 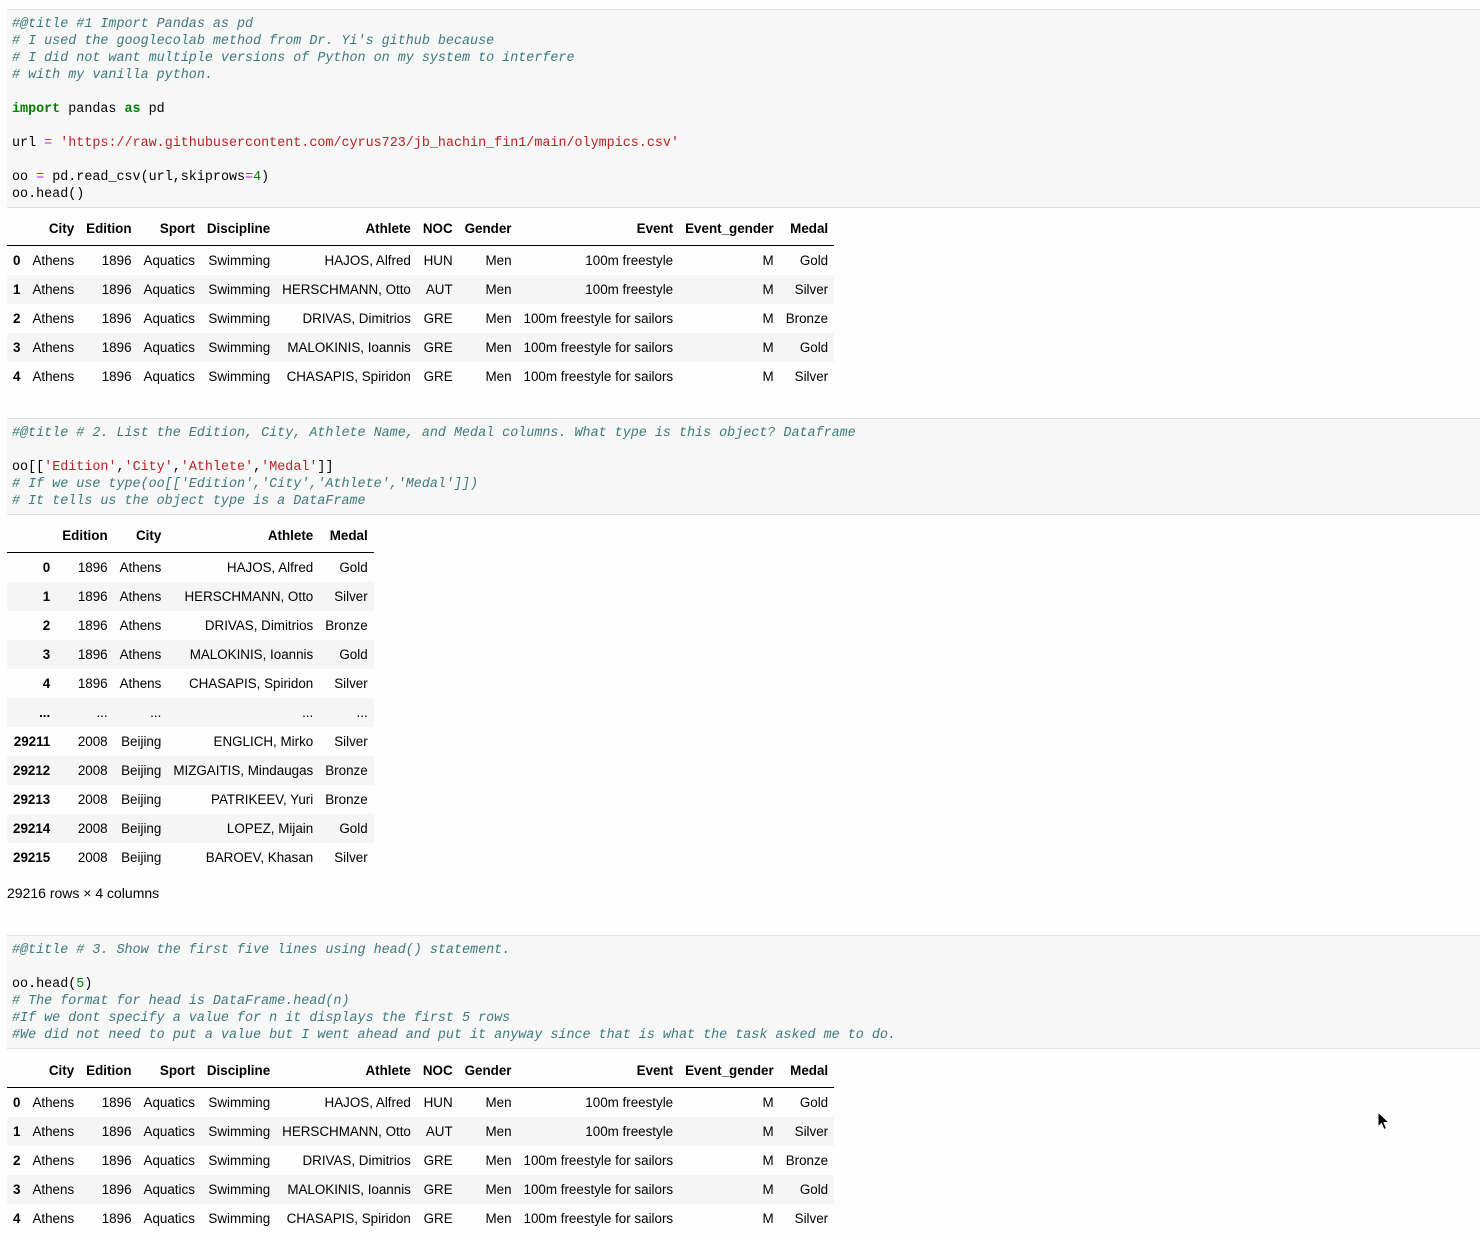 I want to click on table-cell: 2008, so click(x=92, y=828).